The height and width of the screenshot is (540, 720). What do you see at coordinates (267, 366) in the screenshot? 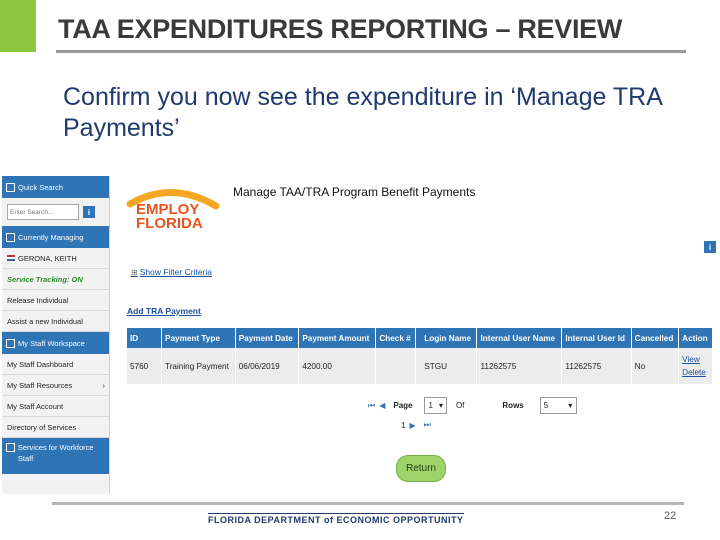
I see `cell-payment-date: 06/06/2019` at bounding box center [267, 366].